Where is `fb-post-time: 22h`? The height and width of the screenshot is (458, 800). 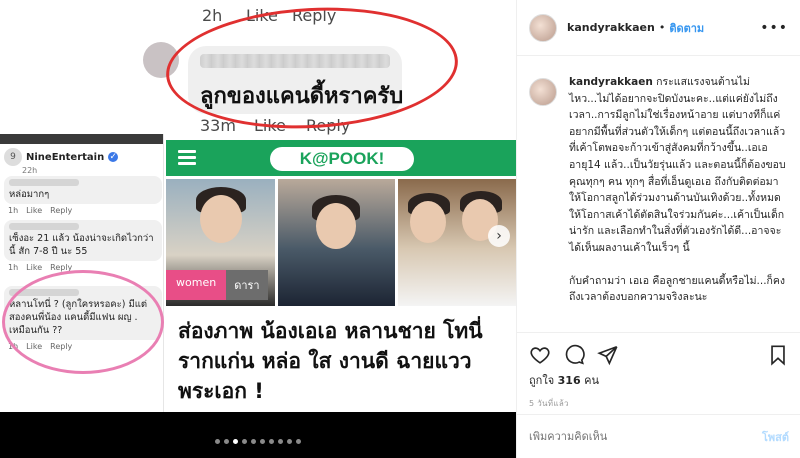 fb-post-time: 22h is located at coordinates (30, 170).